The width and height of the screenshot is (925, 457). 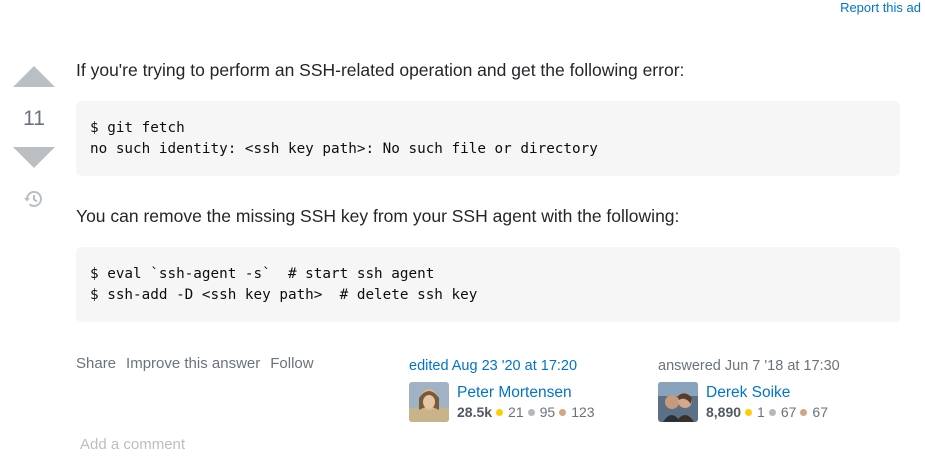 I want to click on downvote-button, so click(x=34, y=157).